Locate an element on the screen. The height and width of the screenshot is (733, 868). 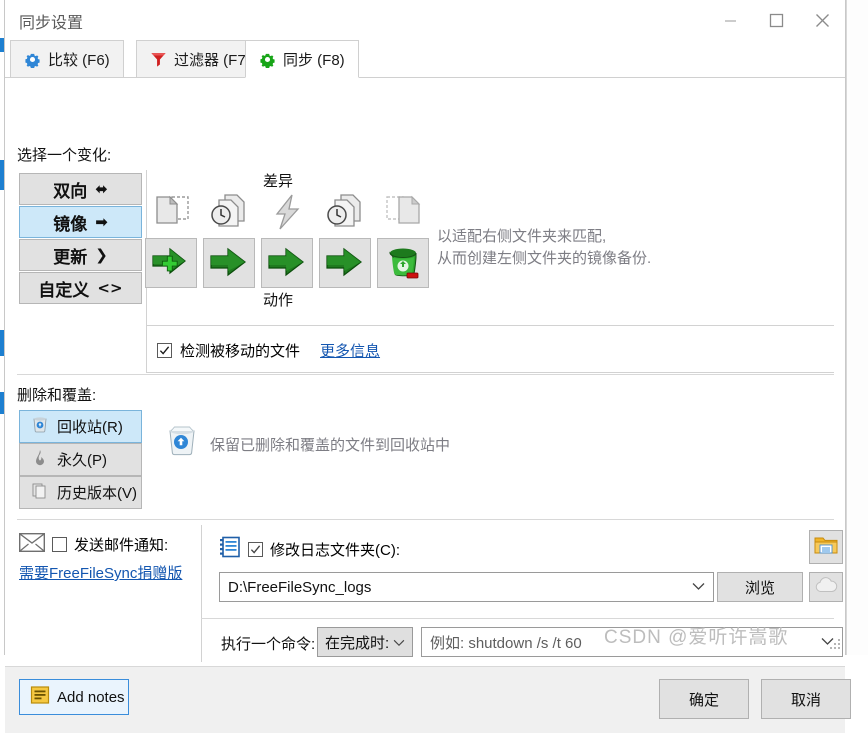
variant-description-line-1: 以适配右侧文件夹来匹配, is located at coordinates (522, 236).